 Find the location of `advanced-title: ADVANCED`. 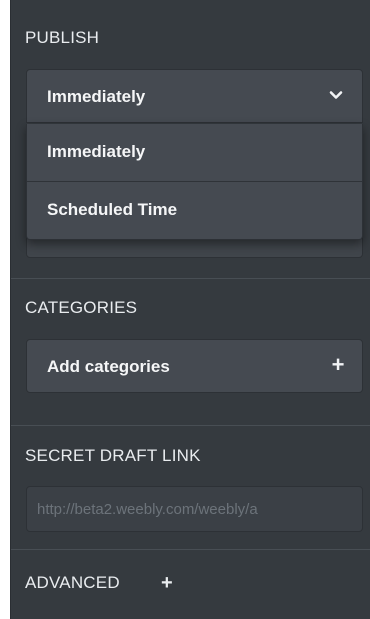

advanced-title: ADVANCED is located at coordinates (72, 583).